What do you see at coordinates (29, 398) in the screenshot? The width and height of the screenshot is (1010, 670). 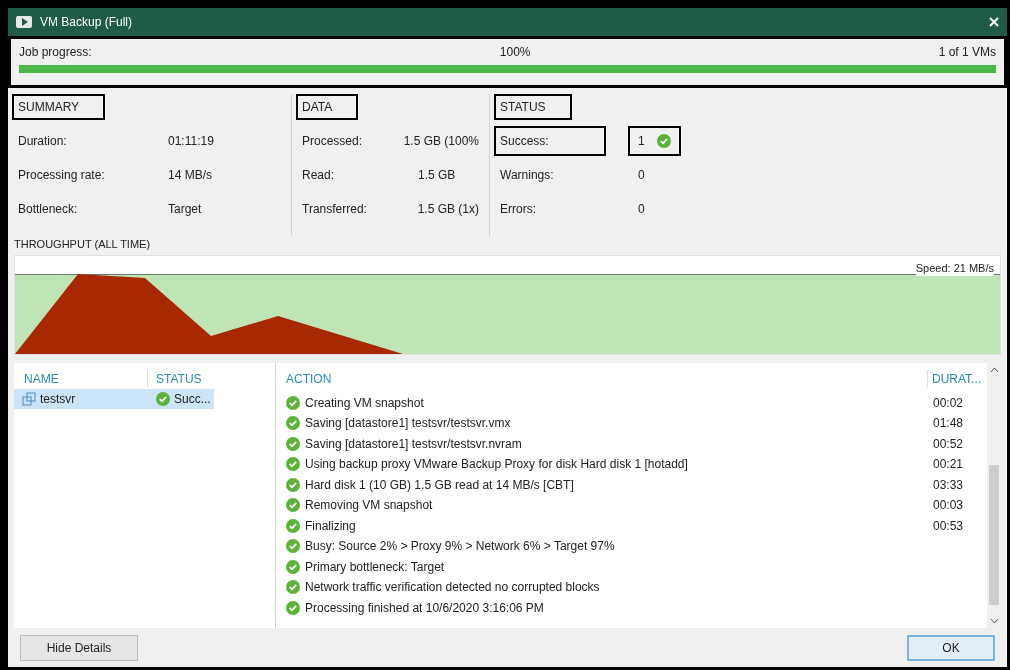 I see `vm-icon` at bounding box center [29, 398].